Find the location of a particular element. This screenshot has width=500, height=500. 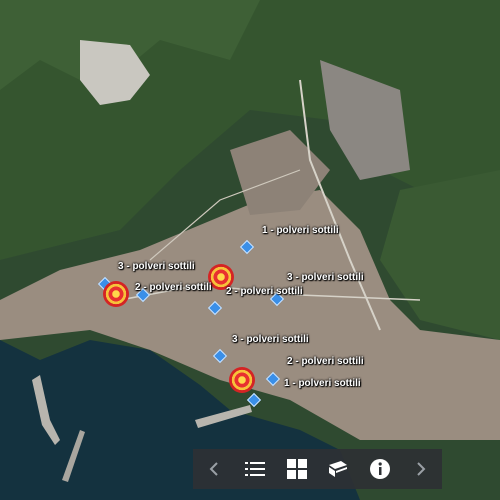

legend-list-icon is located at coordinates (256, 469).